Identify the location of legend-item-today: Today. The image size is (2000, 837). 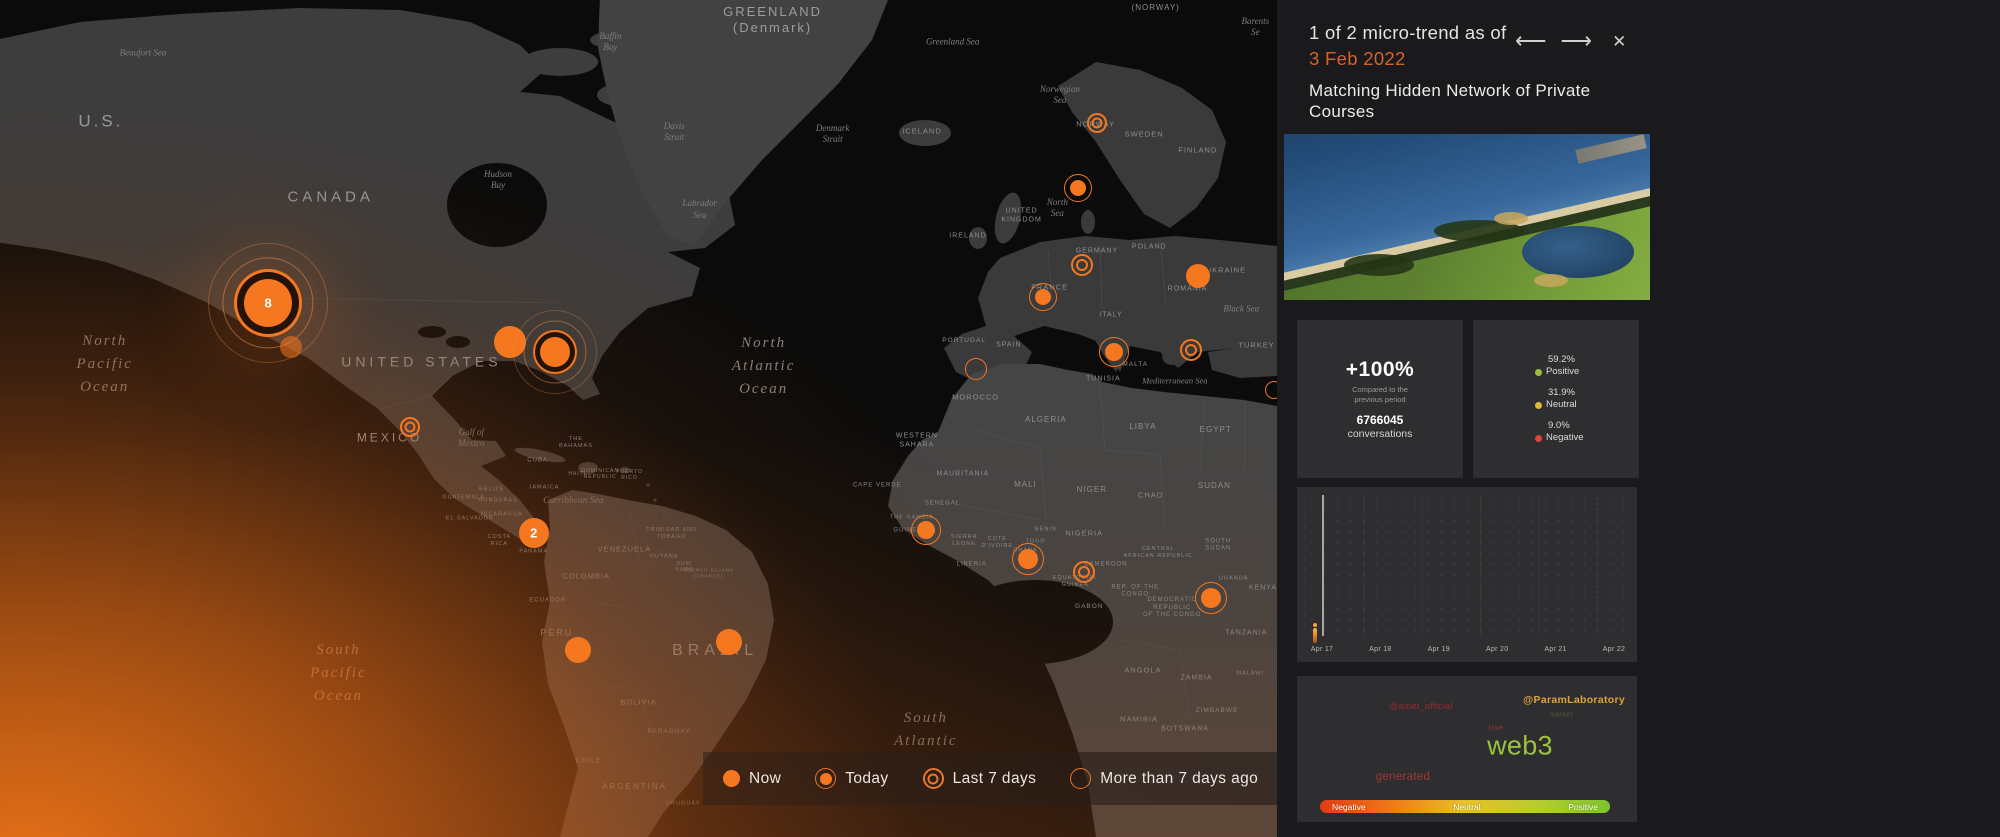
(851, 778).